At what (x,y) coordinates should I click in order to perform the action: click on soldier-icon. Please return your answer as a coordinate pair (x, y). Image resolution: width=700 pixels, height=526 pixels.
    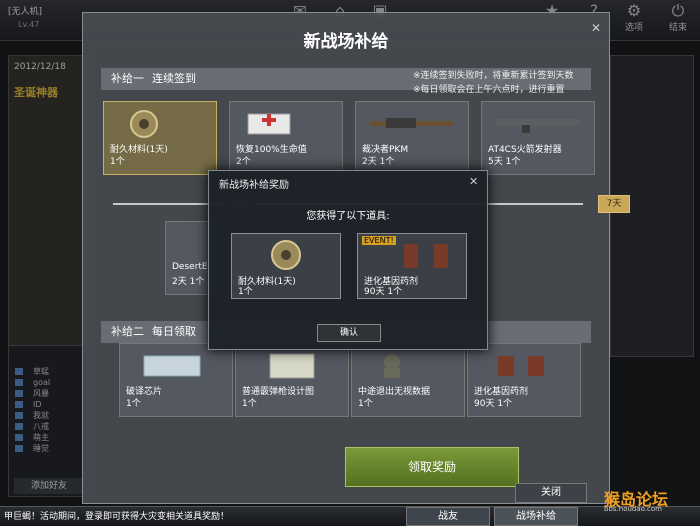
    Looking at the image, I should click on (408, 365).